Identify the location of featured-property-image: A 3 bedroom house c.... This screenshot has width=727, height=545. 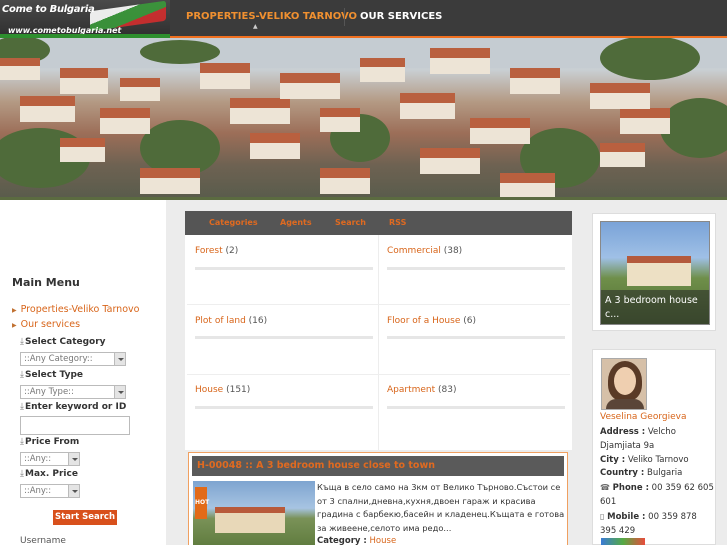
(655, 273).